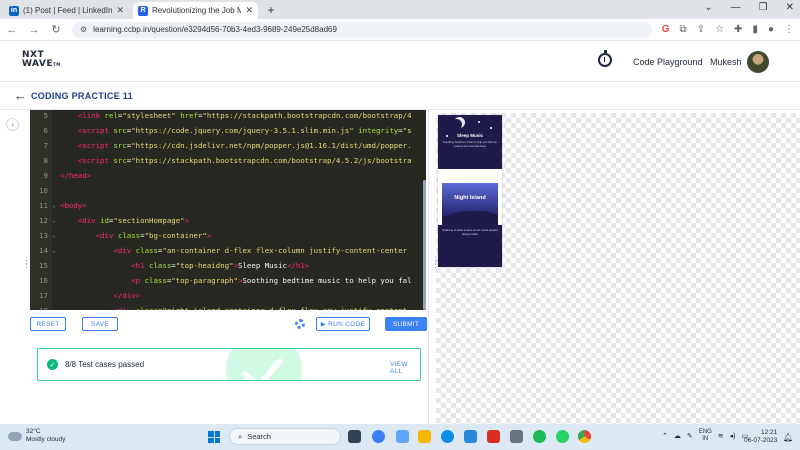  Describe the element at coordinates (690, 436) in the screenshot. I see `pen-icon: ✎` at that location.